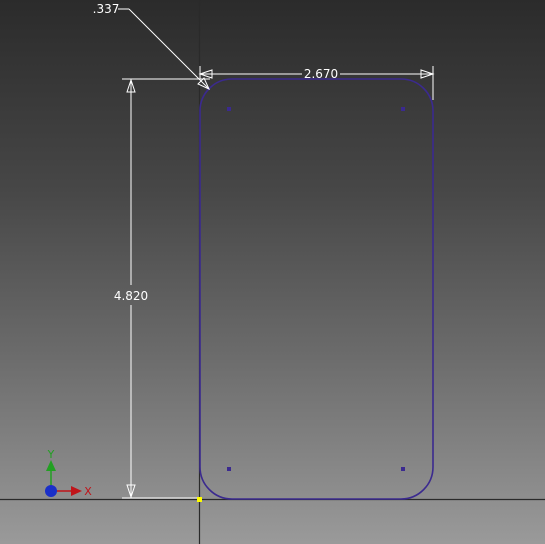 This screenshot has height=544, width=545. I want to click on triad-origin-icon, so click(51, 491).